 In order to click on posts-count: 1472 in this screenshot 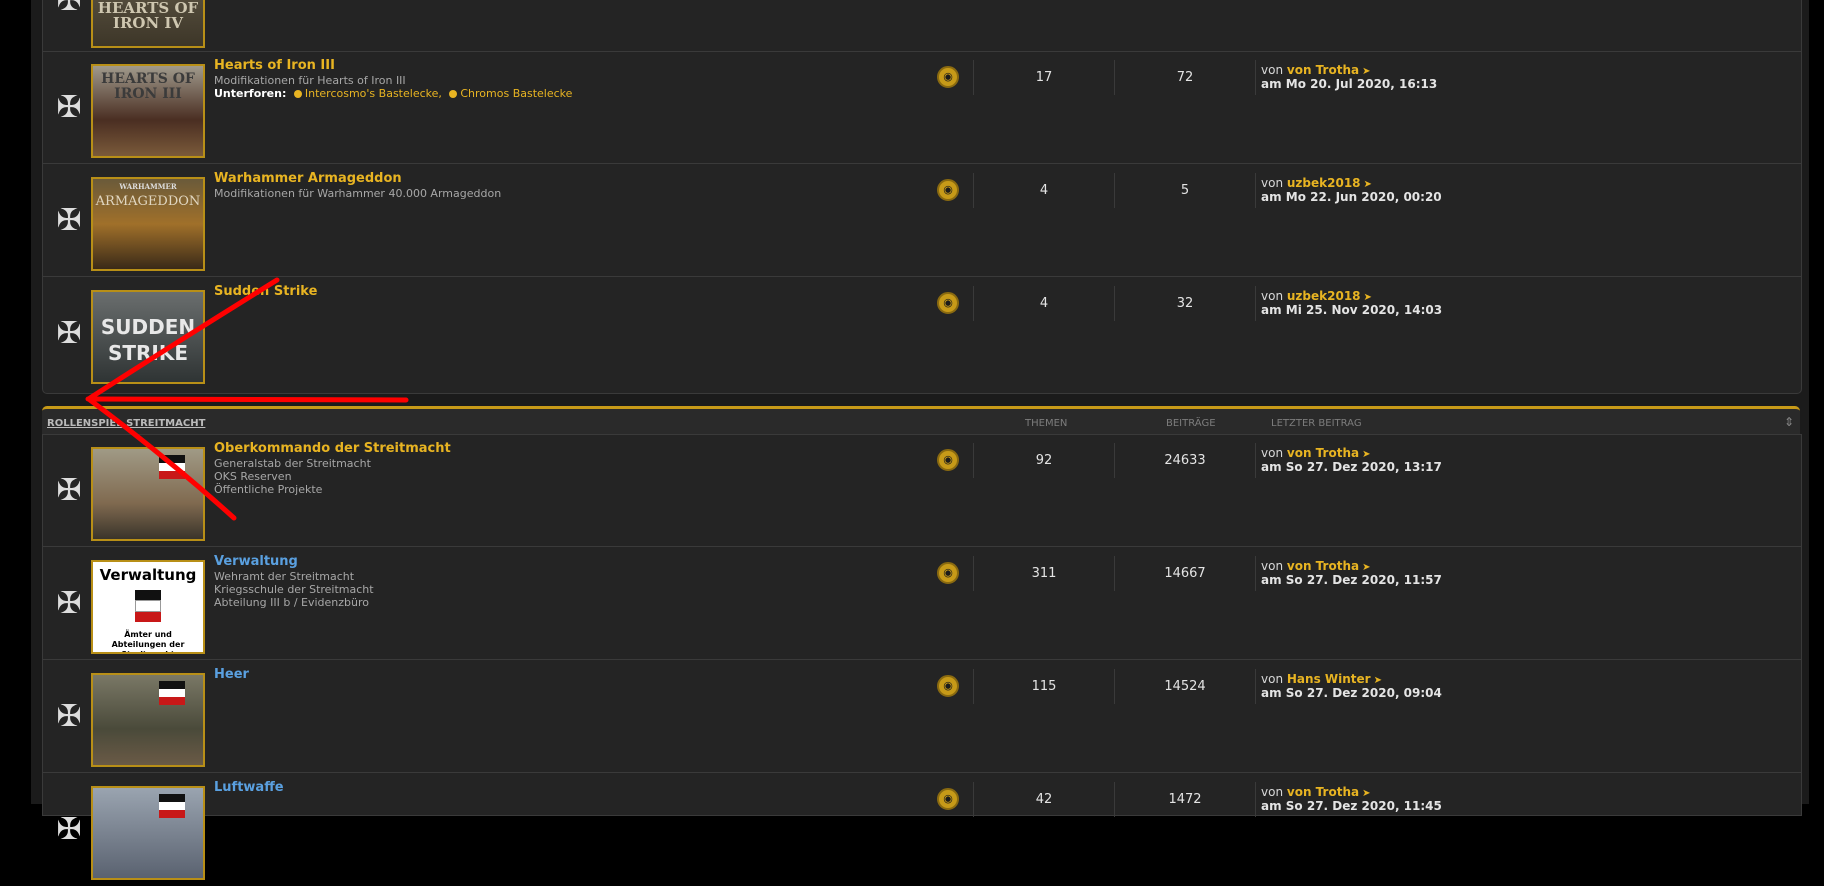, I will do `click(1185, 799)`.